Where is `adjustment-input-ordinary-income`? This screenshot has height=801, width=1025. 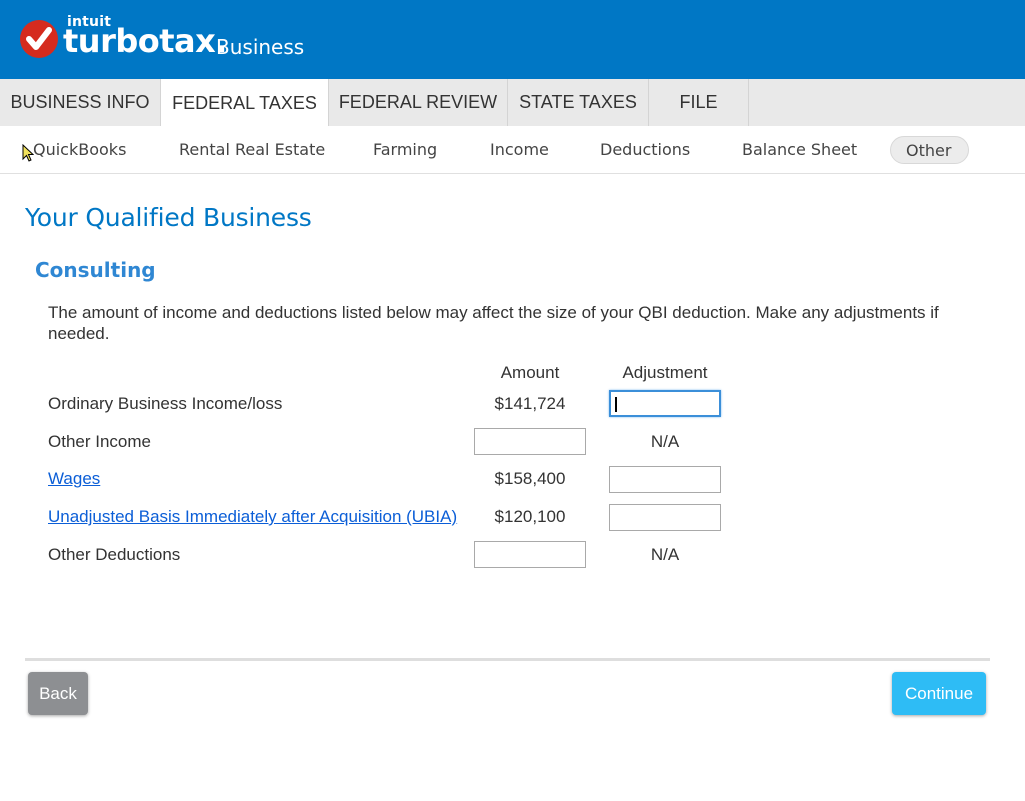
adjustment-input-ordinary-income is located at coordinates (665, 403).